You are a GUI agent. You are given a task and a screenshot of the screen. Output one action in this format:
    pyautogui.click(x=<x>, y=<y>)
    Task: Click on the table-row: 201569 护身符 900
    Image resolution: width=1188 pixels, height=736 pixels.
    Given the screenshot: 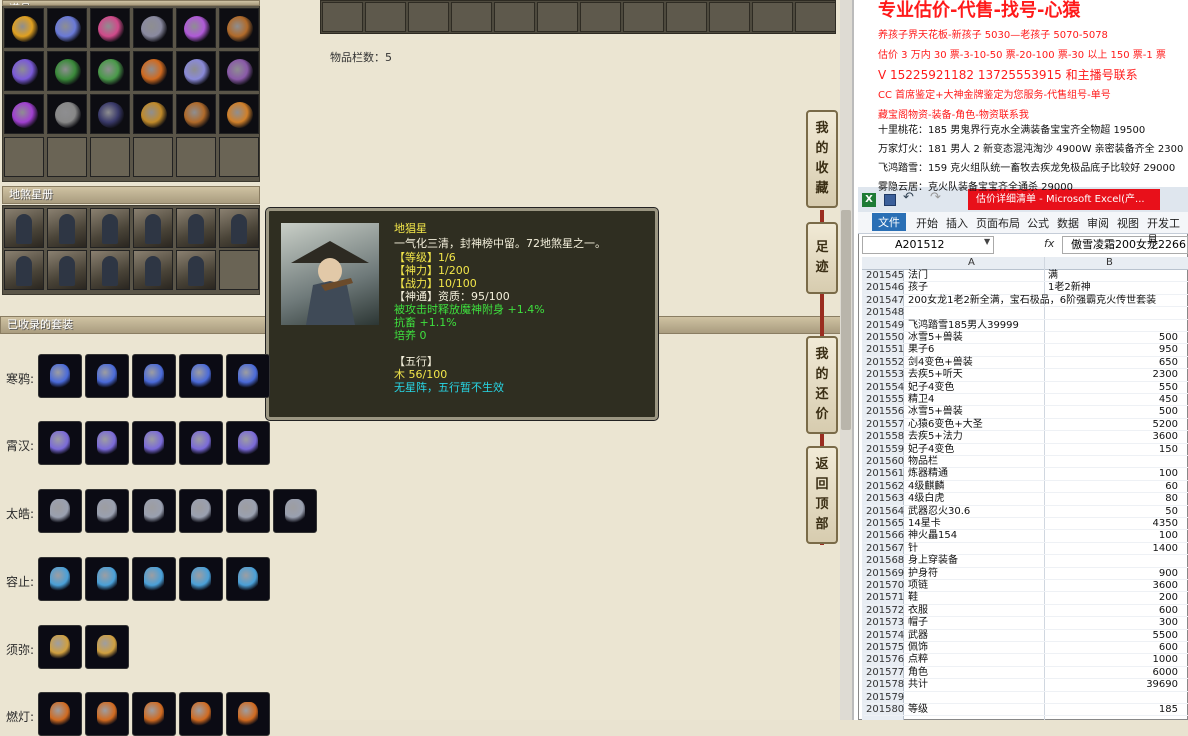 What is the action you would take?
    pyautogui.click(x=1026, y=574)
    